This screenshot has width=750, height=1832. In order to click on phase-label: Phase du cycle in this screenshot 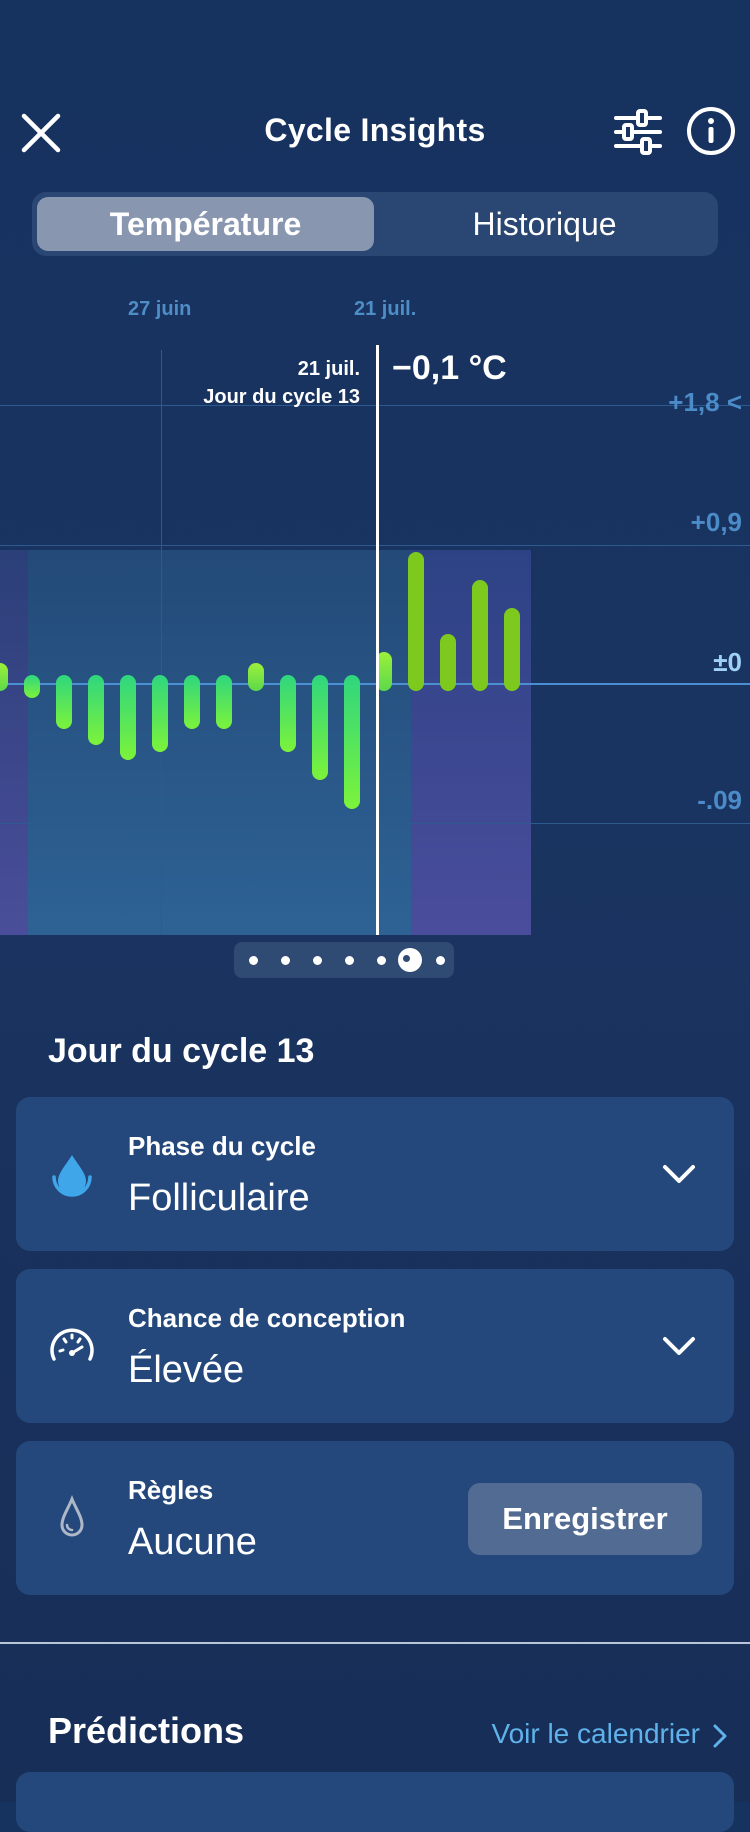, I will do `click(222, 1146)`.